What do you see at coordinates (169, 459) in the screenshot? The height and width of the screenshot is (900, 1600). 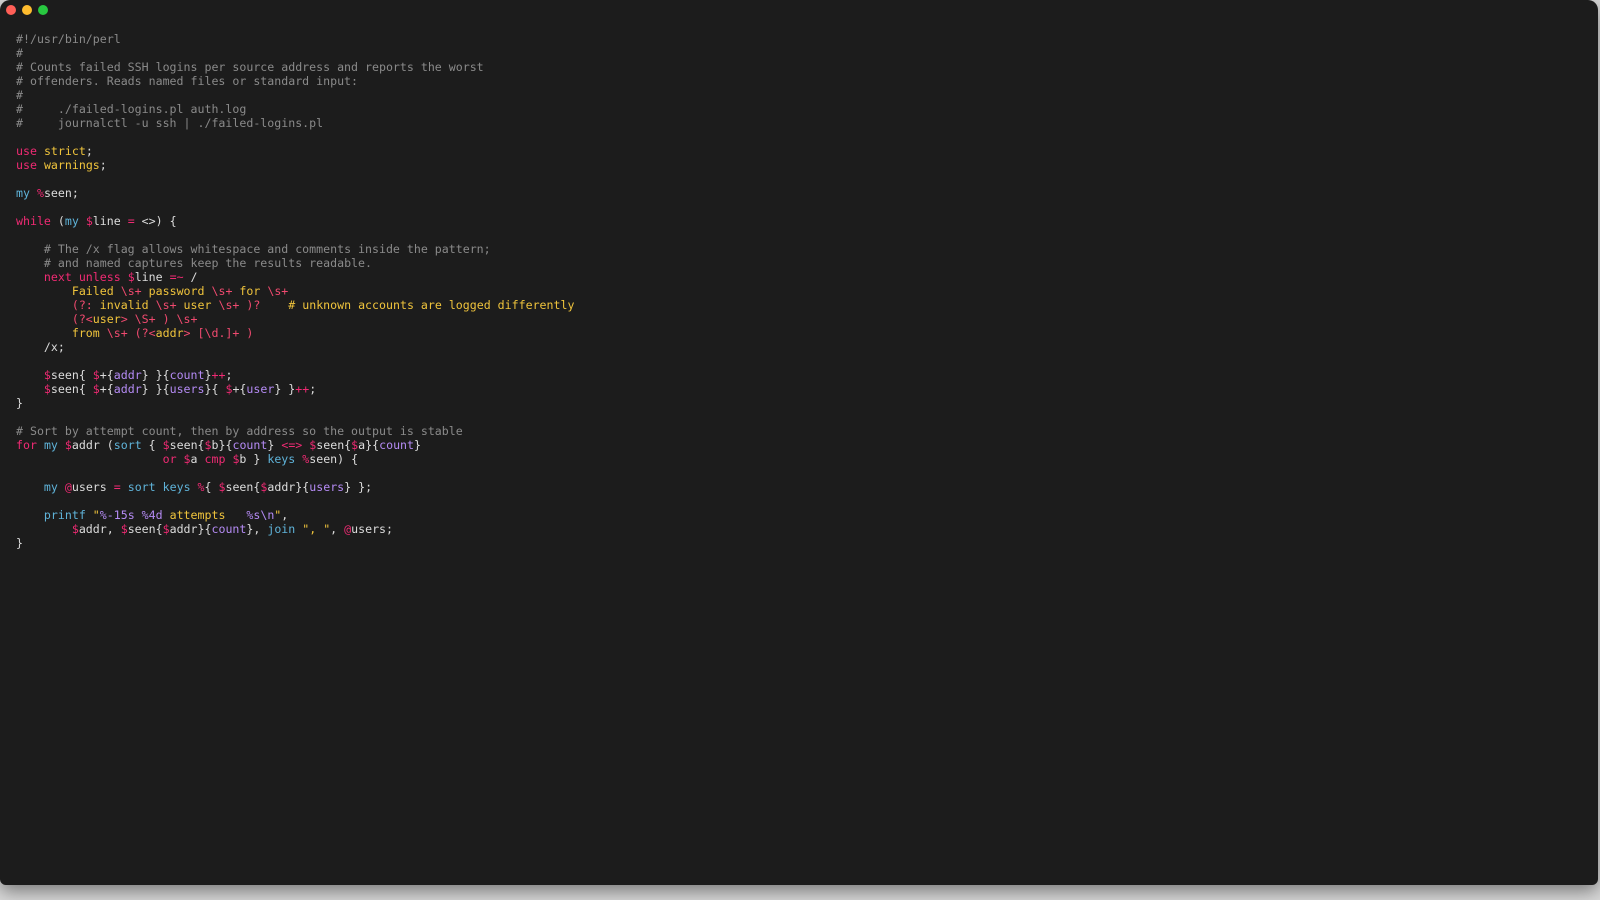 I see `code-token-keyword: or` at bounding box center [169, 459].